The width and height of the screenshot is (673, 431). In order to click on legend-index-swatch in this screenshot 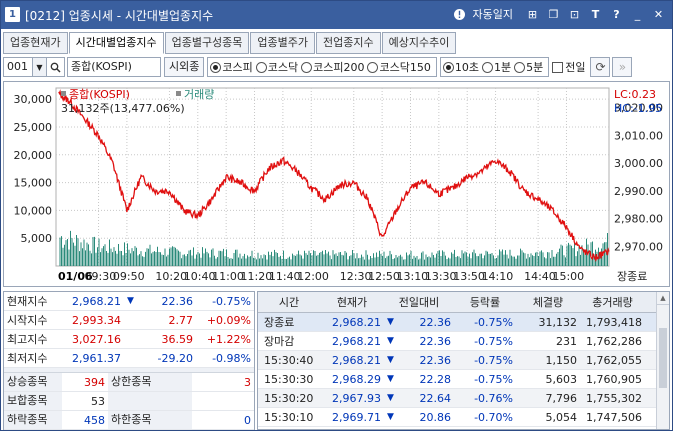, I will do `click(63, 93)`.